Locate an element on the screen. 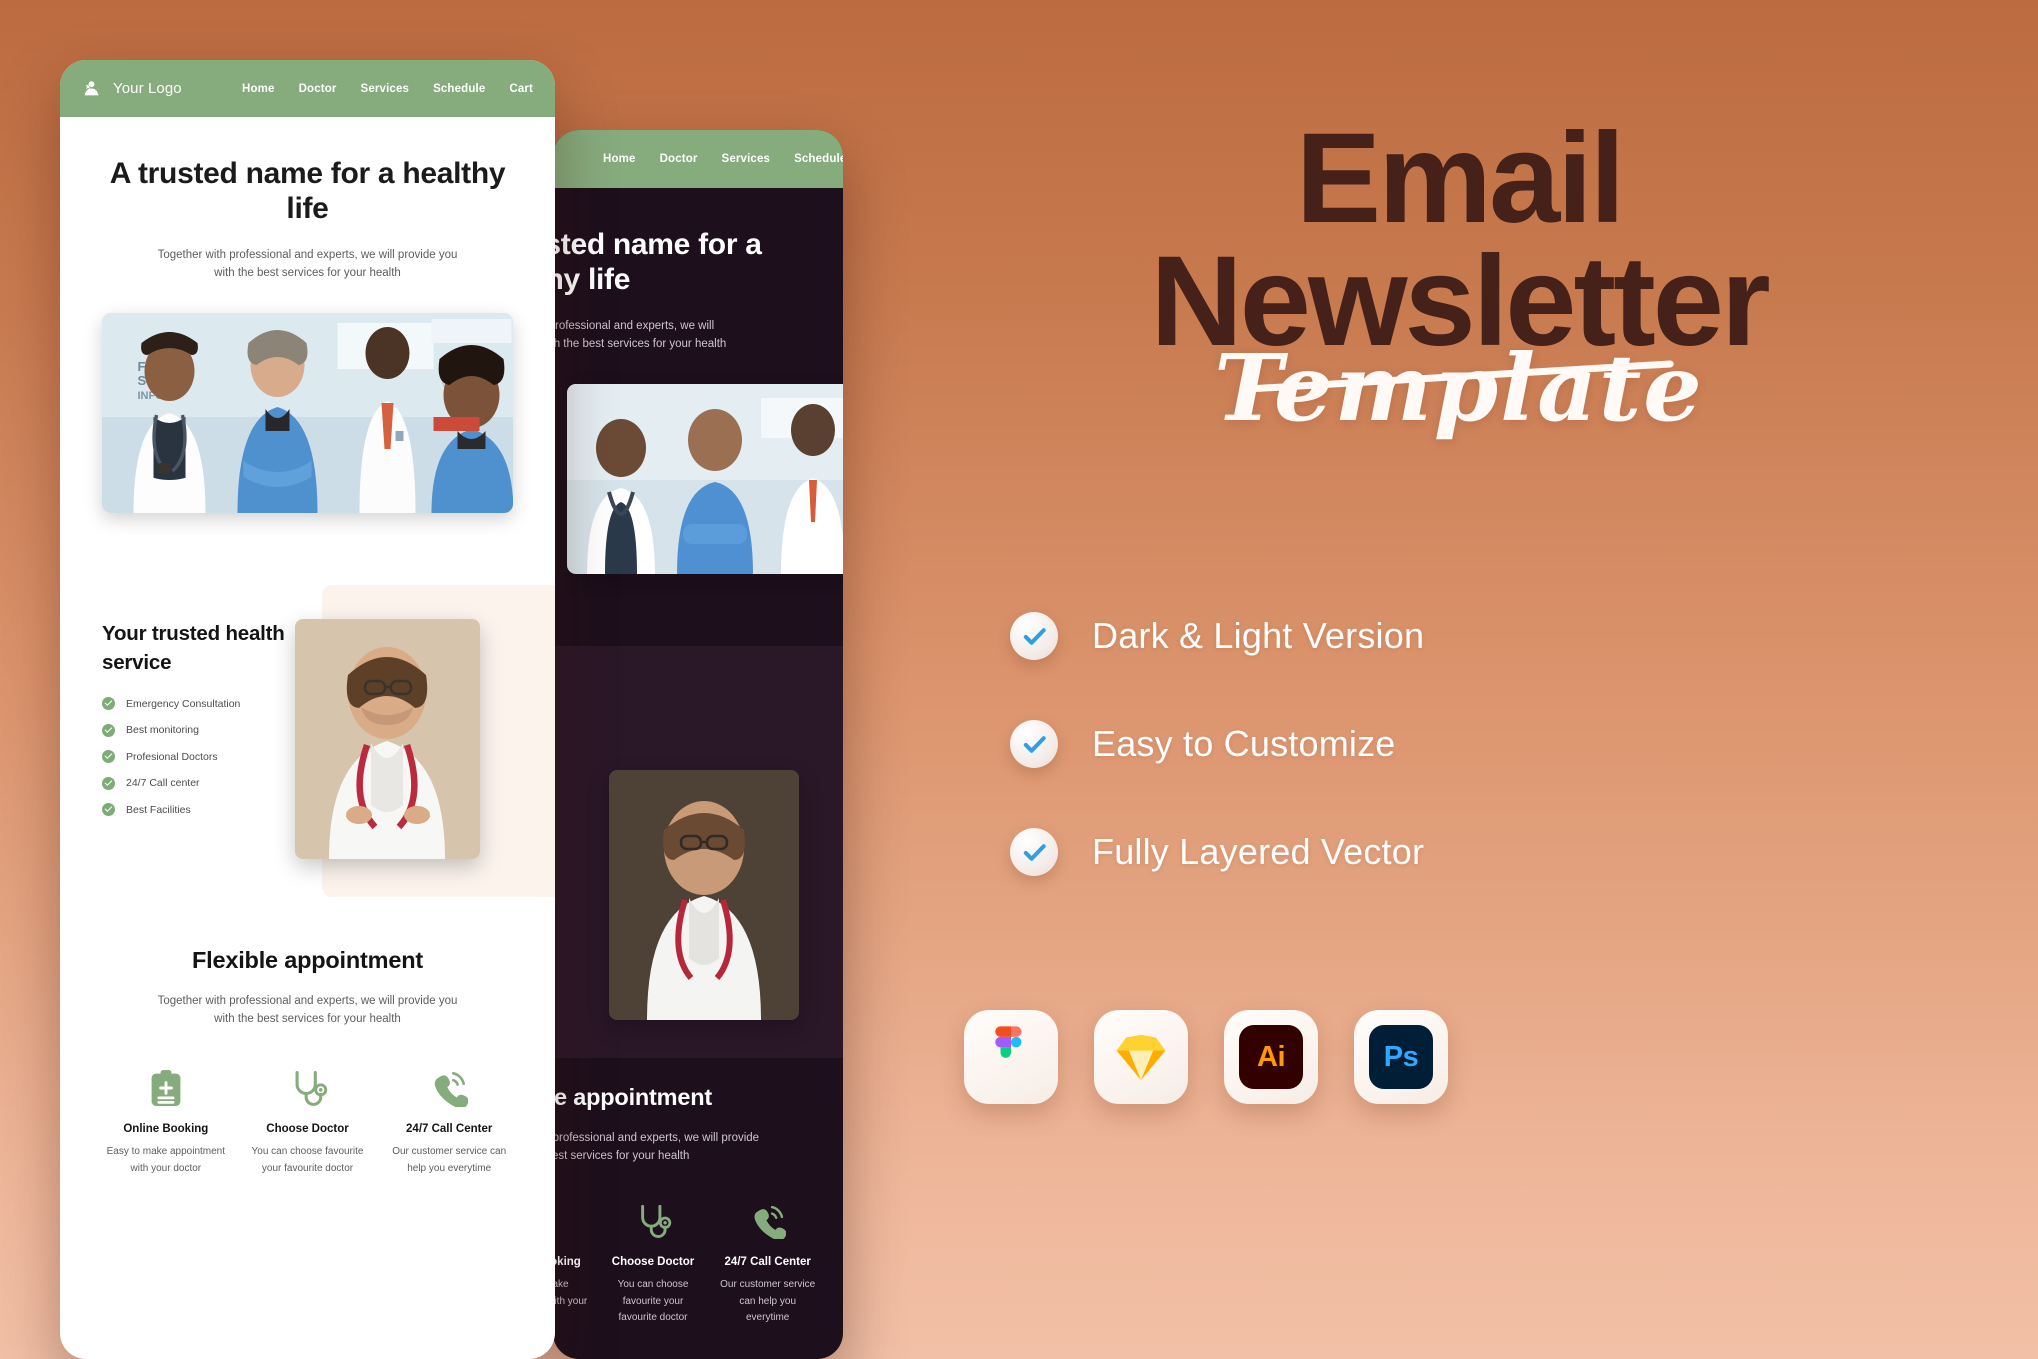 This screenshot has height=1359, width=2038. trusted-heading: Your trusted health service is located at coordinates (193, 647).